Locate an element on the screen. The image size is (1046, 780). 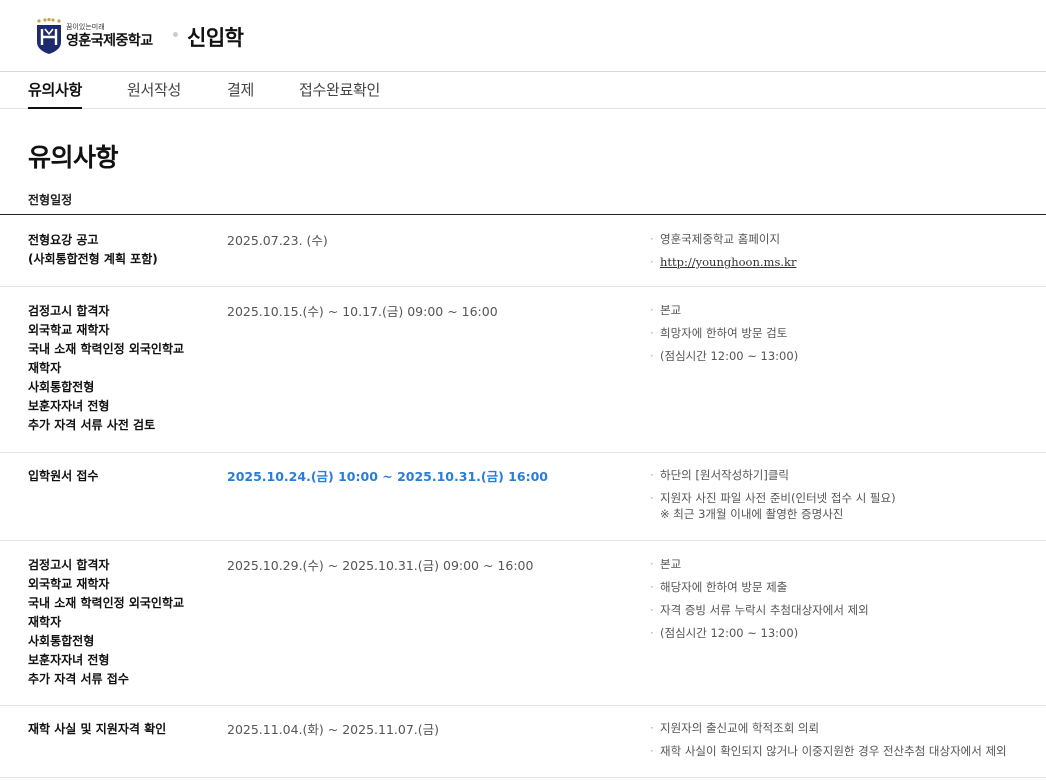
school-emblem-icon is located at coordinates (49, 36).